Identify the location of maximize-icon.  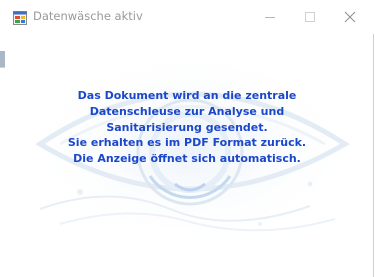
(310, 17).